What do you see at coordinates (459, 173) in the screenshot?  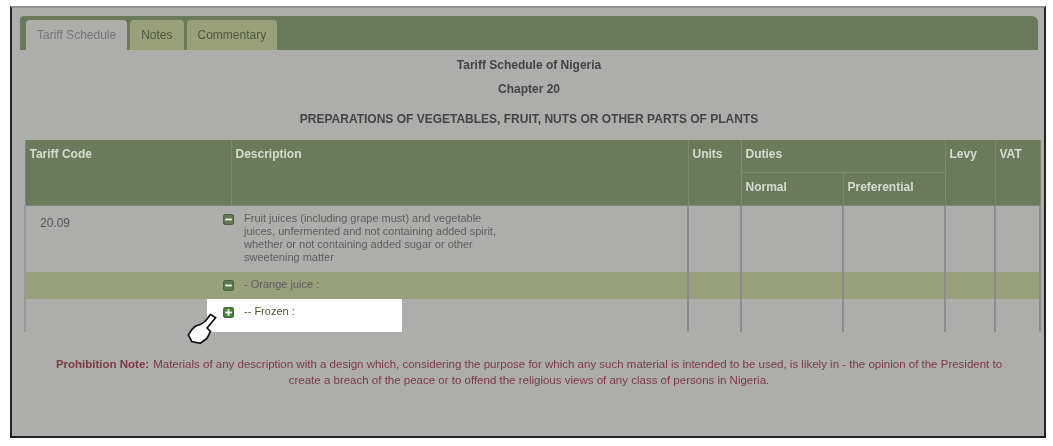 I see `column-header: Description` at bounding box center [459, 173].